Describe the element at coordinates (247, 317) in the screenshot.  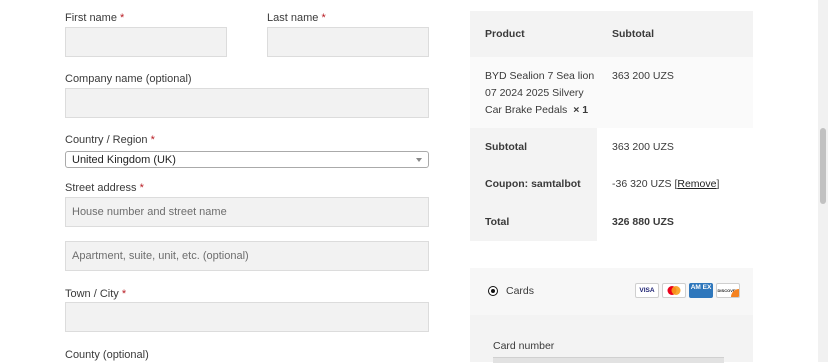
I see `town-city-input` at that location.